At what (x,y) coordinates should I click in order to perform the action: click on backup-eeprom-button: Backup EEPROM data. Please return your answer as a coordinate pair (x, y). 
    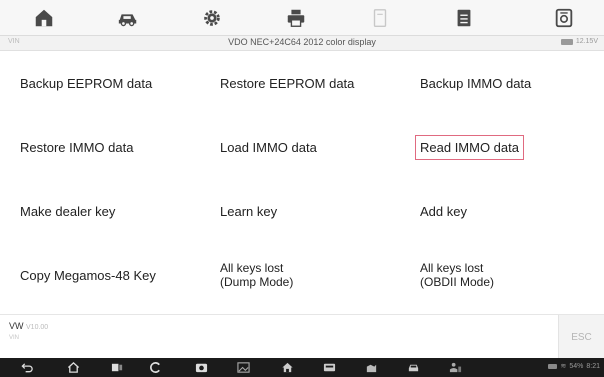
    Looking at the image, I should click on (86, 83).